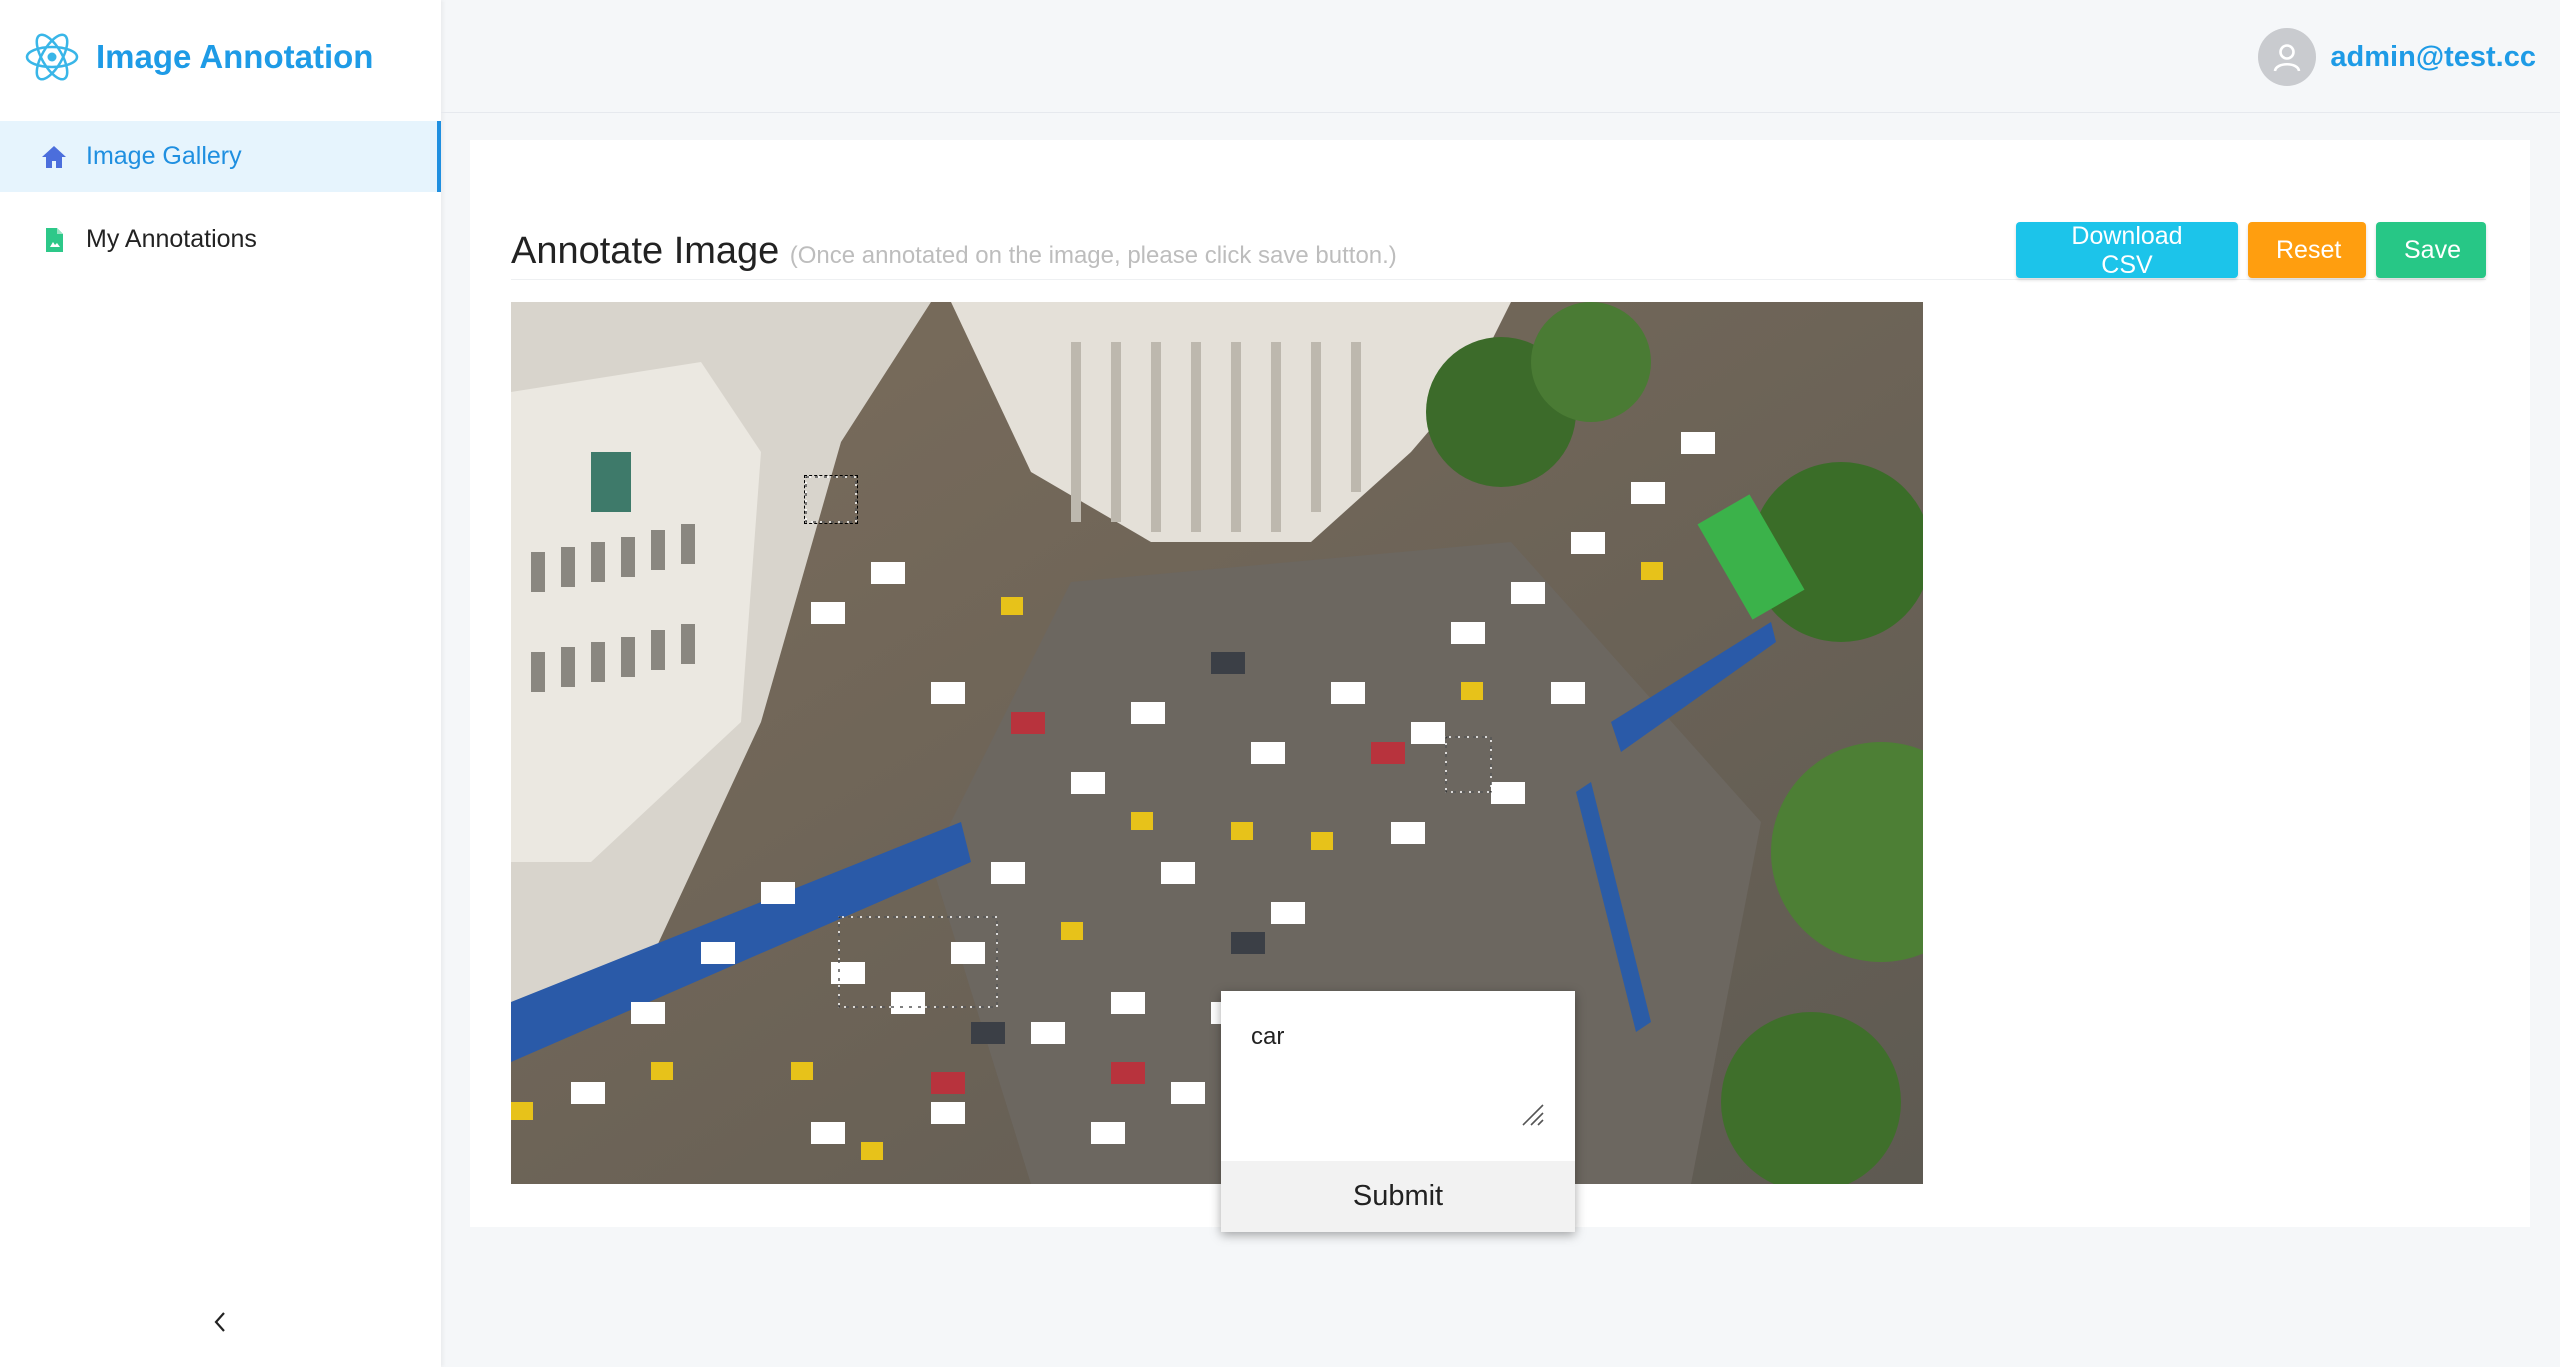 This screenshot has height=1367, width=2560. I want to click on submit-button: Submit, so click(1398, 1196).